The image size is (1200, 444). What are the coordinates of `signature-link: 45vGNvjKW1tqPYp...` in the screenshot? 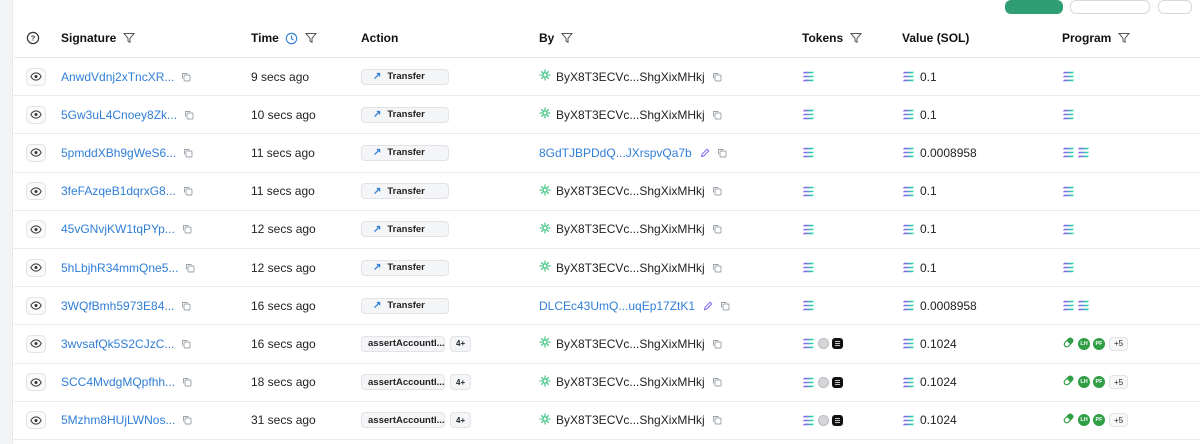 It's located at (118, 229).